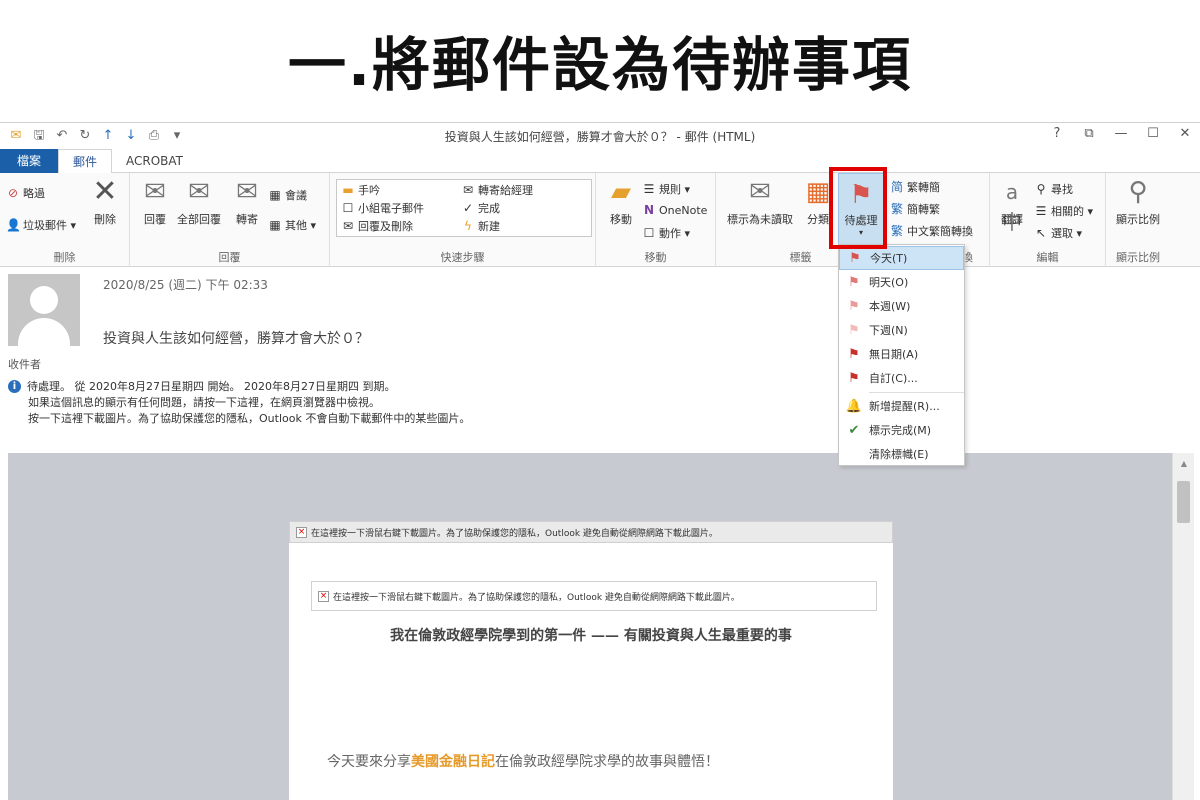  What do you see at coordinates (185, 285) in the screenshot?
I see `message-date: 2020/8/25 (週二) 下午 02:33` at bounding box center [185, 285].